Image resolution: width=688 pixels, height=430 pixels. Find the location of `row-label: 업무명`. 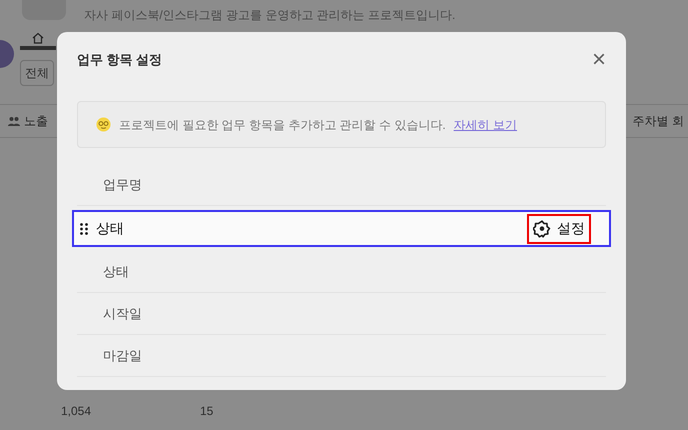

row-label: 업무명 is located at coordinates (122, 185).